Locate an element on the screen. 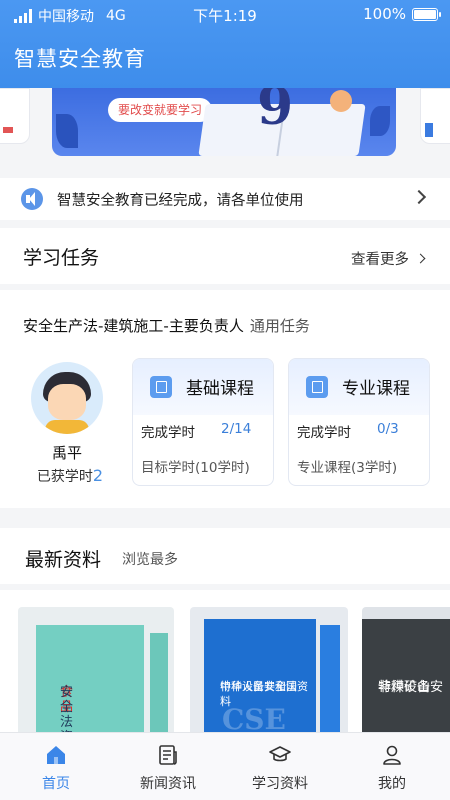 This screenshot has height=800, width=450. book-icon is located at coordinates (161, 387).